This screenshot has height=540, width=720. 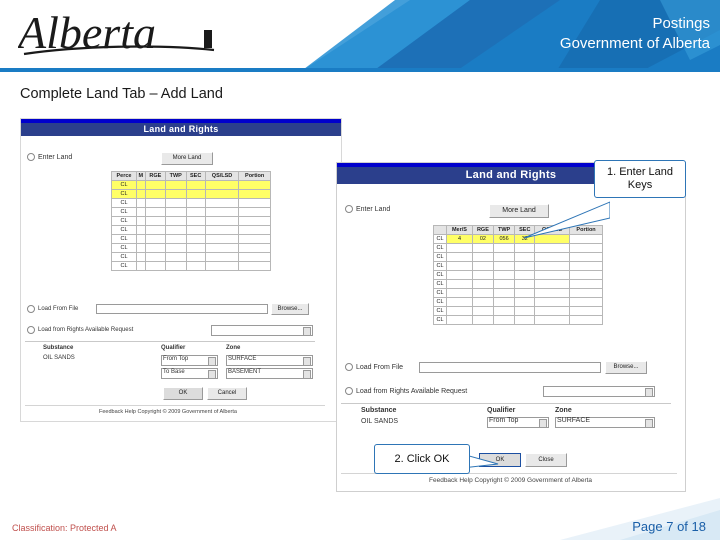 What do you see at coordinates (80, 330) in the screenshot?
I see `left-load-rights-radio: Load from Rights Available Request` at bounding box center [80, 330].